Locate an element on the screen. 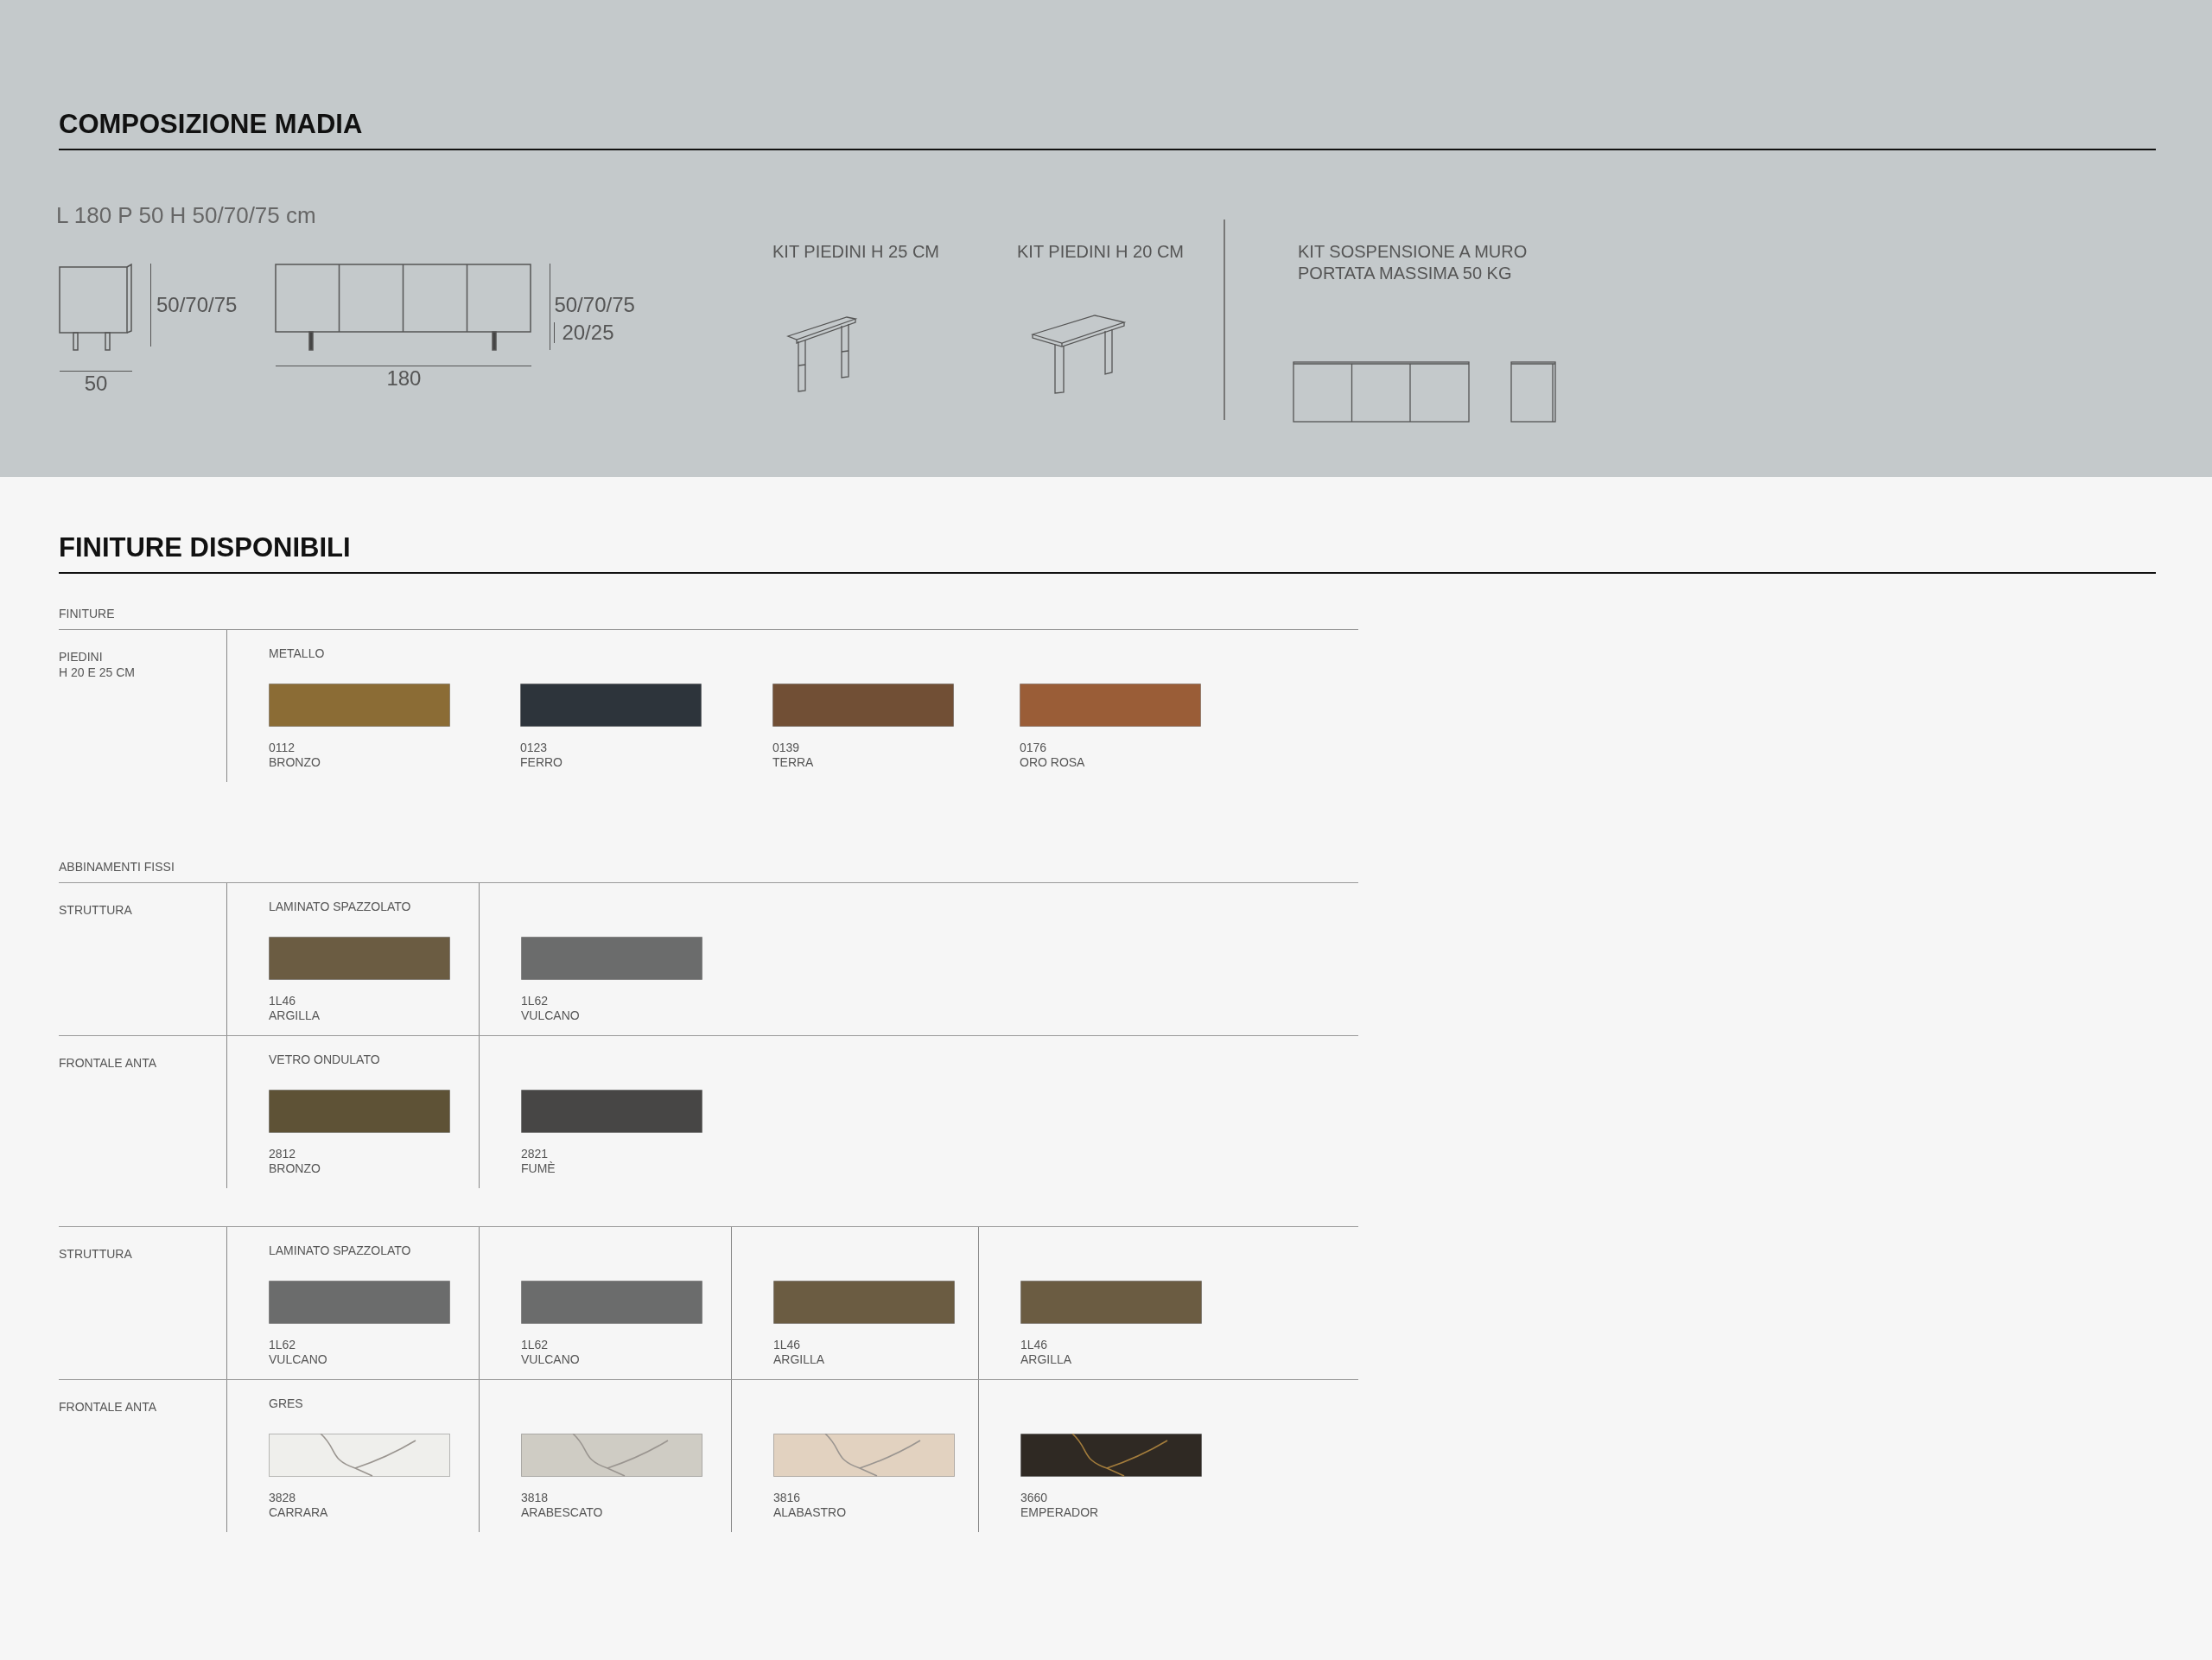 Image resolution: width=2212 pixels, height=1660 pixels. group-heading: FINITURE is located at coordinates (708, 618).